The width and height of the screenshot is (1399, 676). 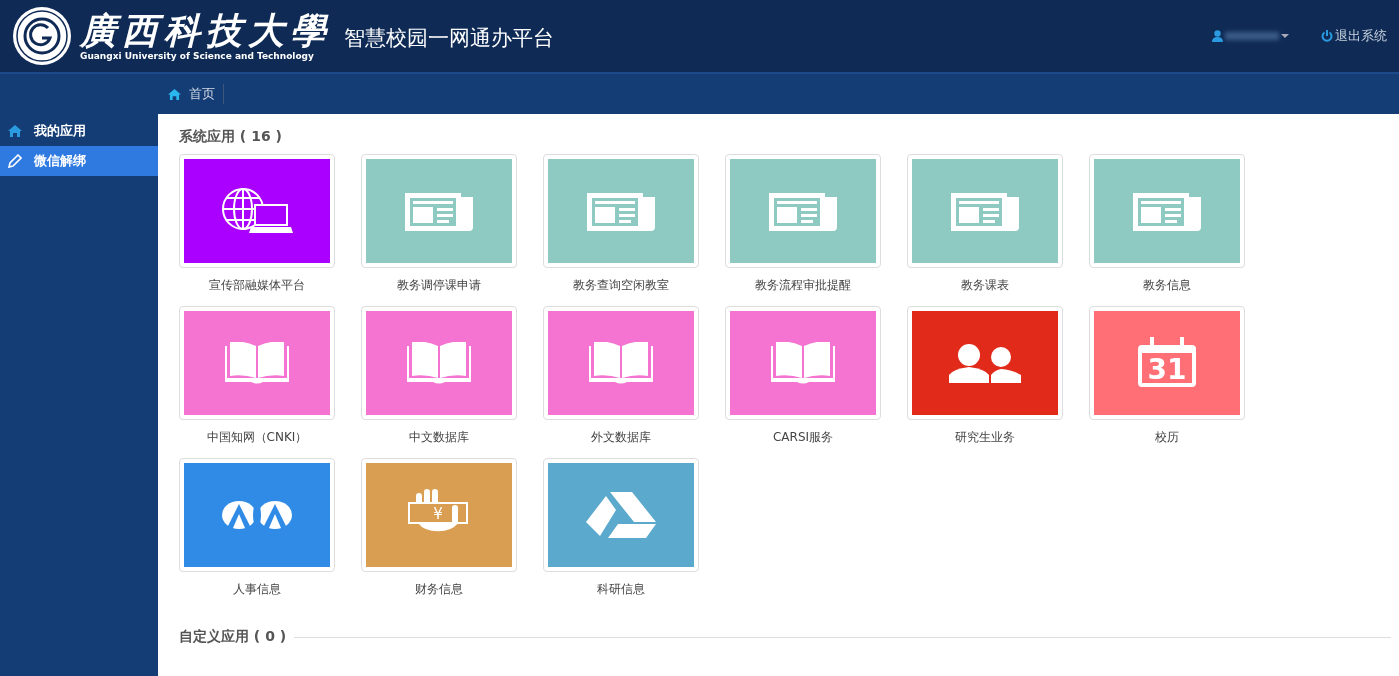 I want to click on app-label: 人事信息, so click(x=257, y=589).